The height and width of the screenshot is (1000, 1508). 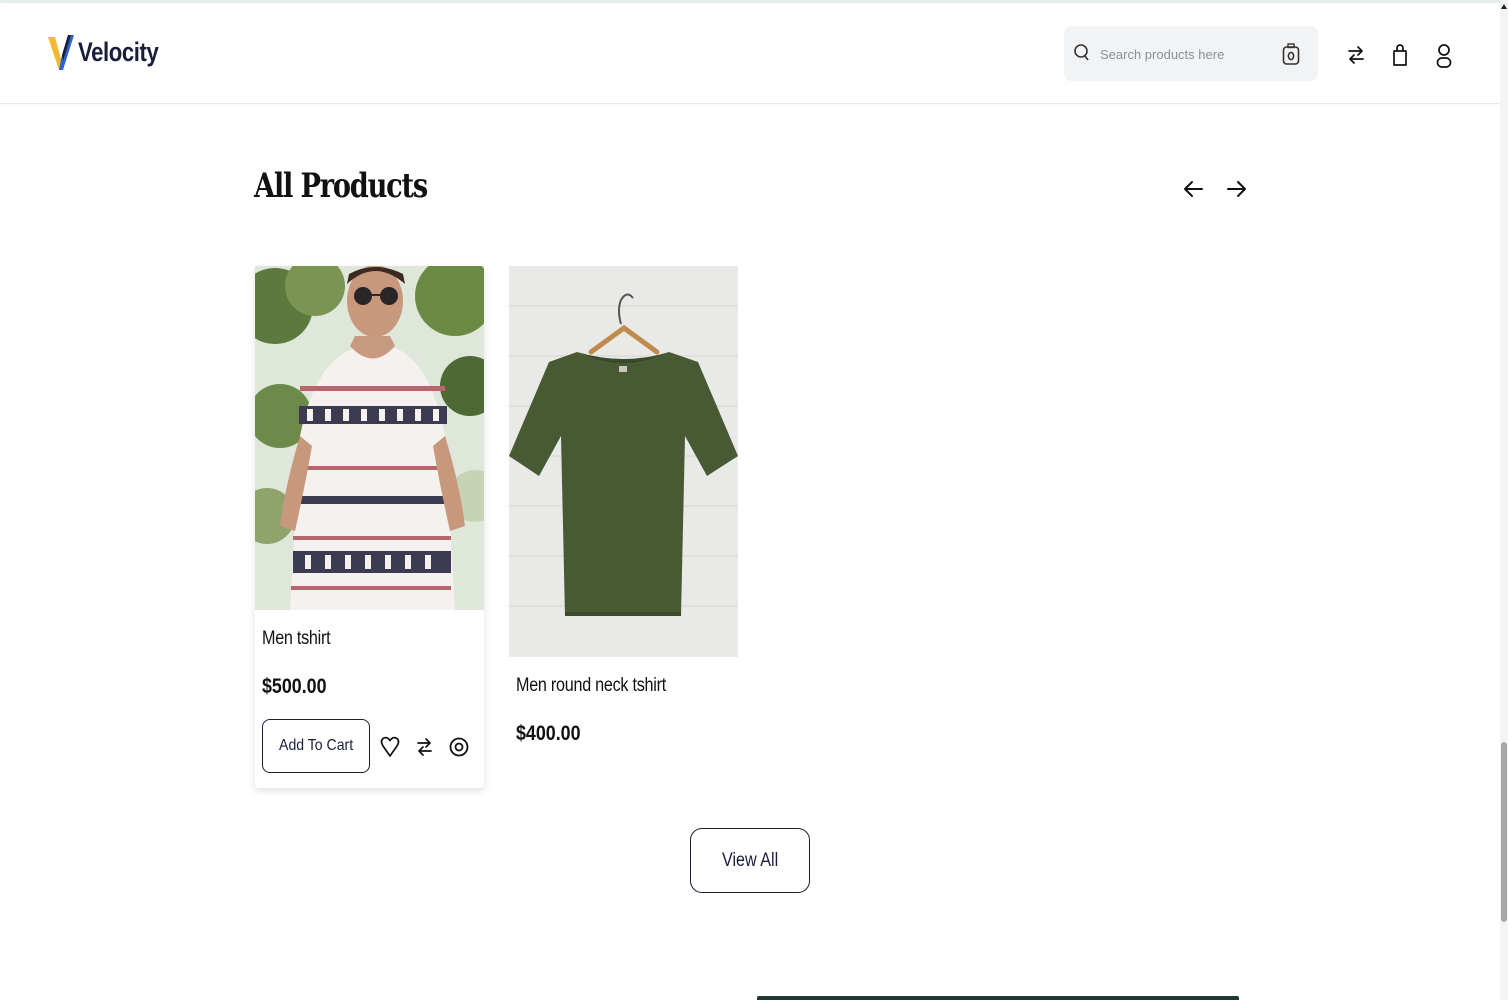 I want to click on user-icon, so click(x=1444, y=56).